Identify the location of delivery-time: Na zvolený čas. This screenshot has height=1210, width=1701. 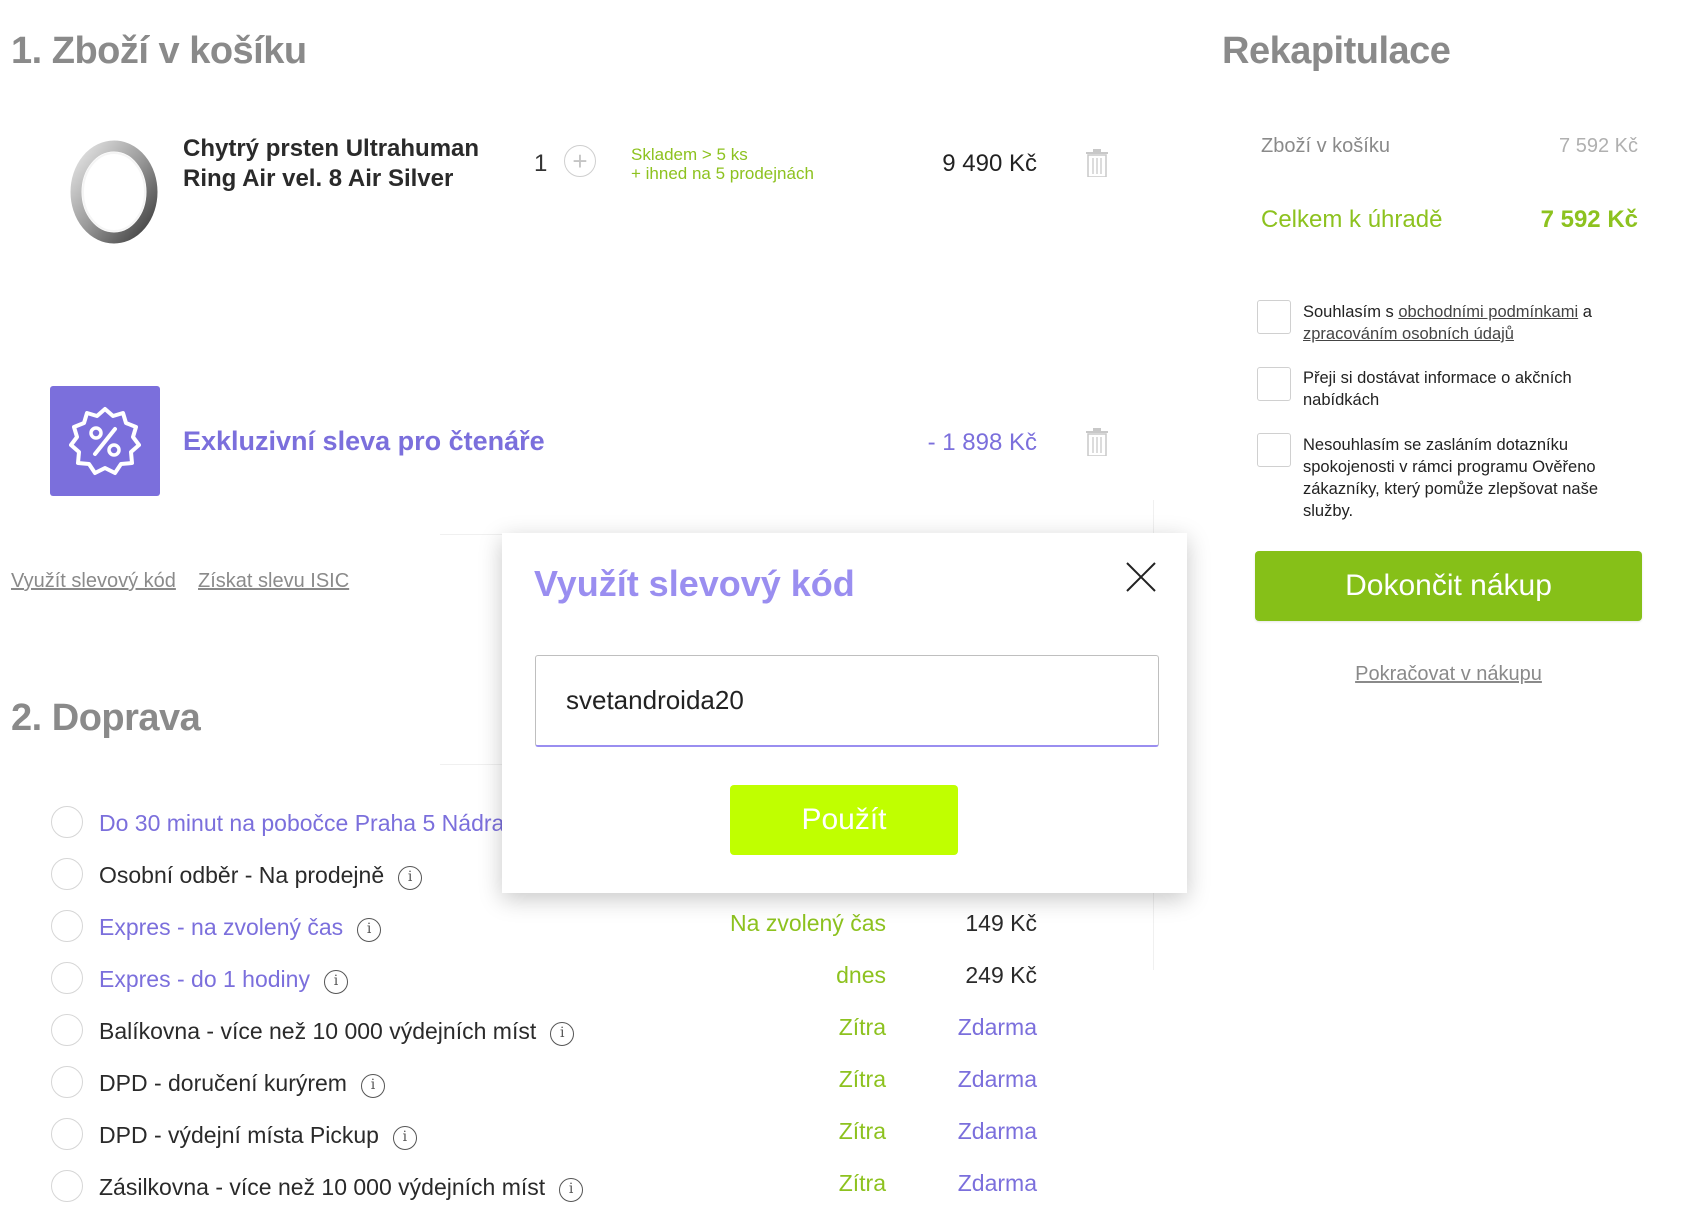
(808, 923).